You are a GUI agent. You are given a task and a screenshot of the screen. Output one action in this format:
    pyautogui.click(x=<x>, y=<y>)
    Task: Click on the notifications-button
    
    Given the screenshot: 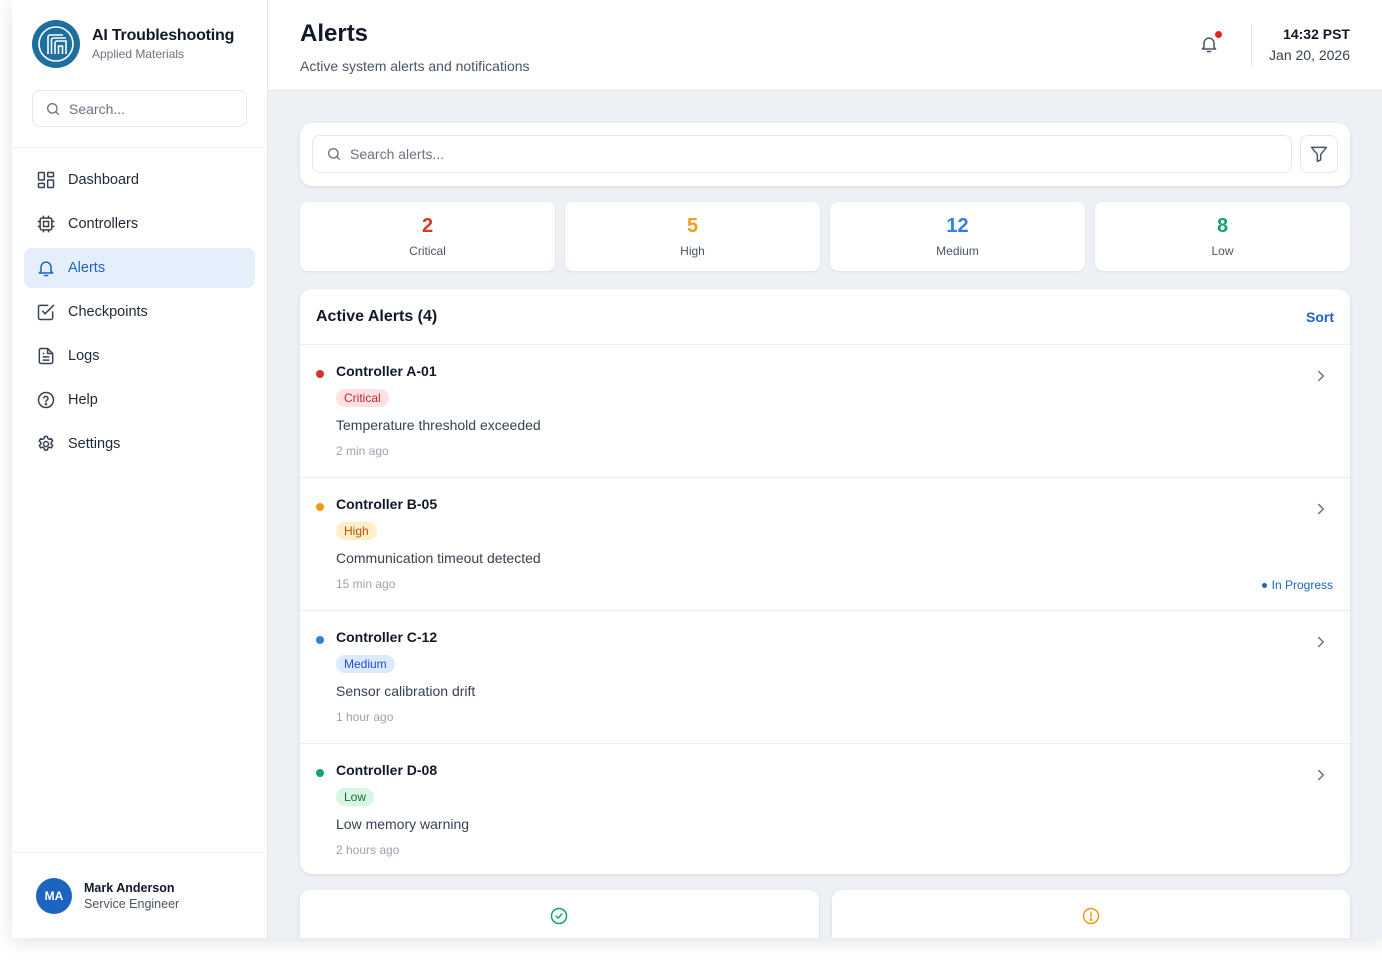 What is the action you would take?
    pyautogui.click(x=1211, y=45)
    